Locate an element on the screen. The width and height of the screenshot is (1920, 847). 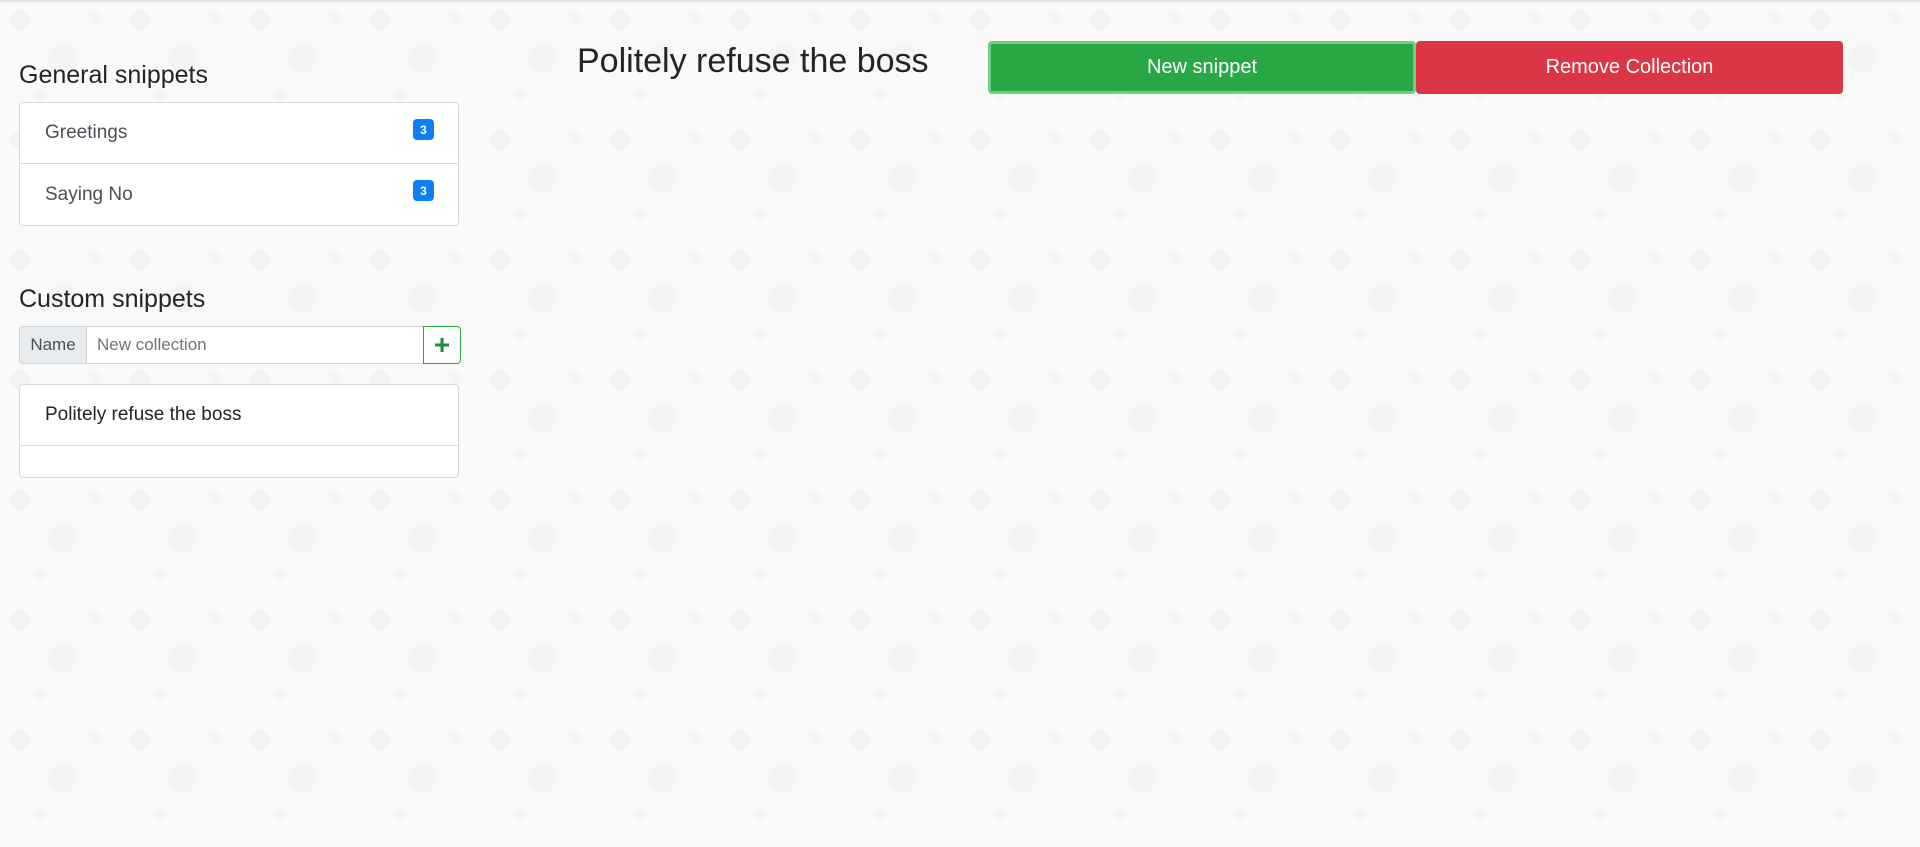
new-snippet-button: New snippet is located at coordinates (1202, 67).